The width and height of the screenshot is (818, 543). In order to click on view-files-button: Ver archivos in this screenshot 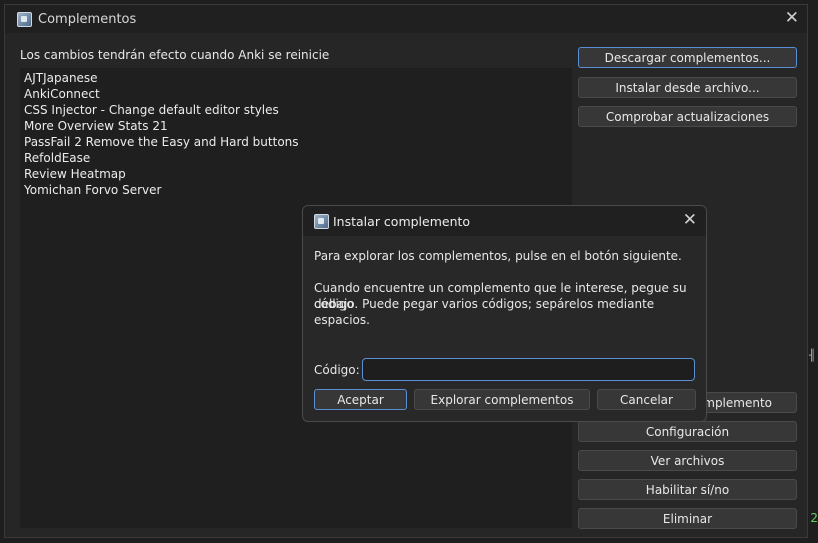, I will do `click(687, 460)`.